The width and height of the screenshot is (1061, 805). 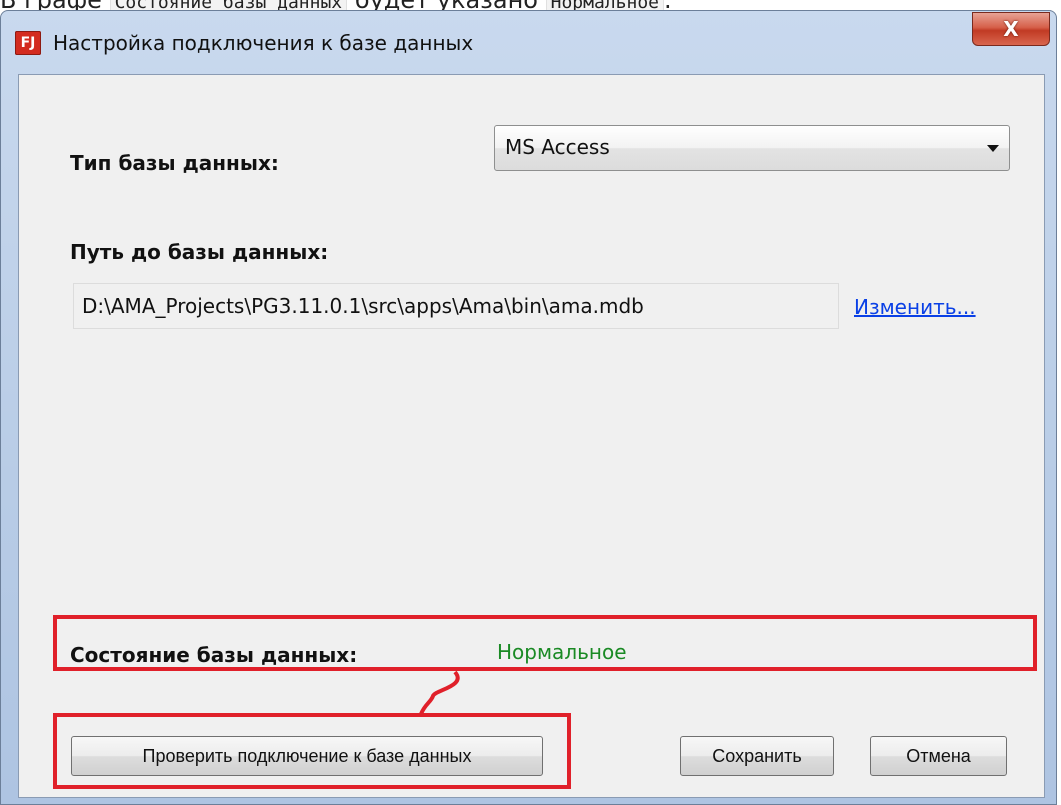 What do you see at coordinates (557, 147) in the screenshot?
I see `db-type-selected-value: MS Access` at bounding box center [557, 147].